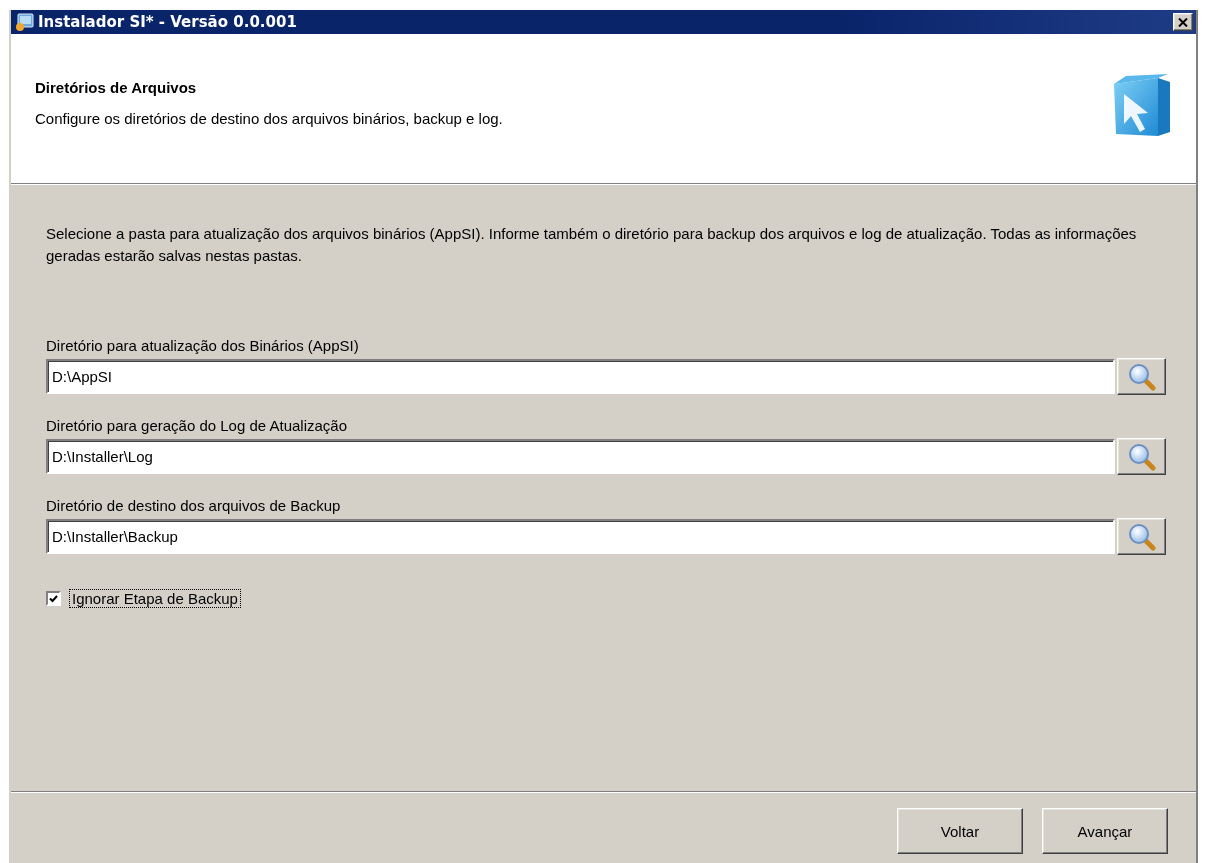 The image size is (1207, 863). Describe the element at coordinates (580, 376) in the screenshot. I see `path-field: D:\AppSI` at that location.